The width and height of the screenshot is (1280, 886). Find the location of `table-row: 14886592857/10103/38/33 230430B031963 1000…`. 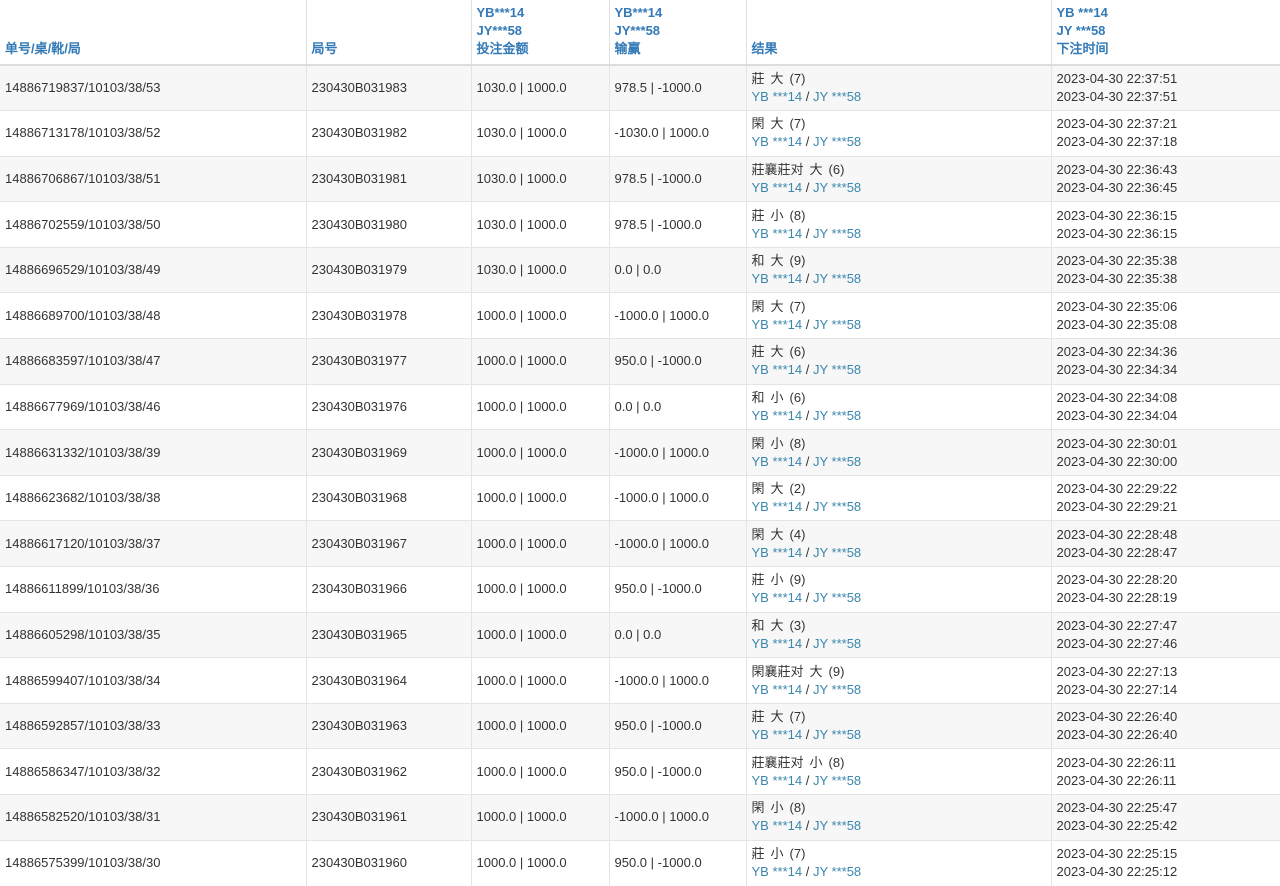

table-row: 14886592857/10103/38/33 230430B031963 1000… is located at coordinates (640, 725).